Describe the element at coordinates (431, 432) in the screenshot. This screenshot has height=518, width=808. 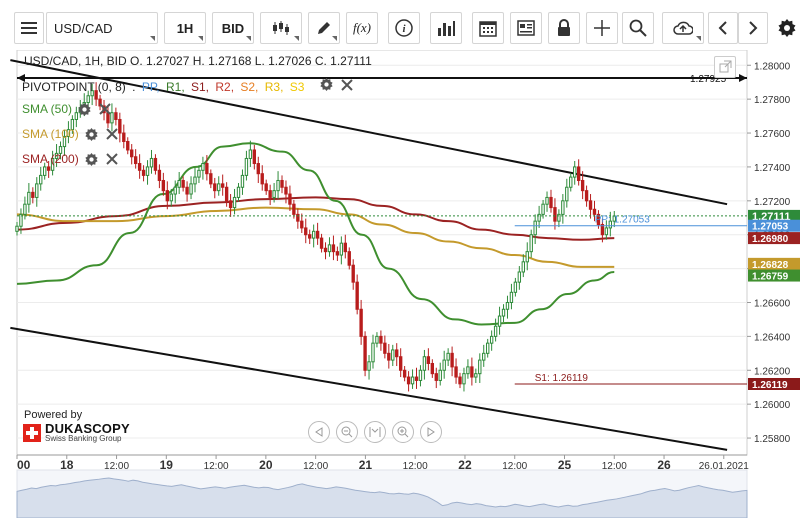
I see `nav-next-button` at that location.